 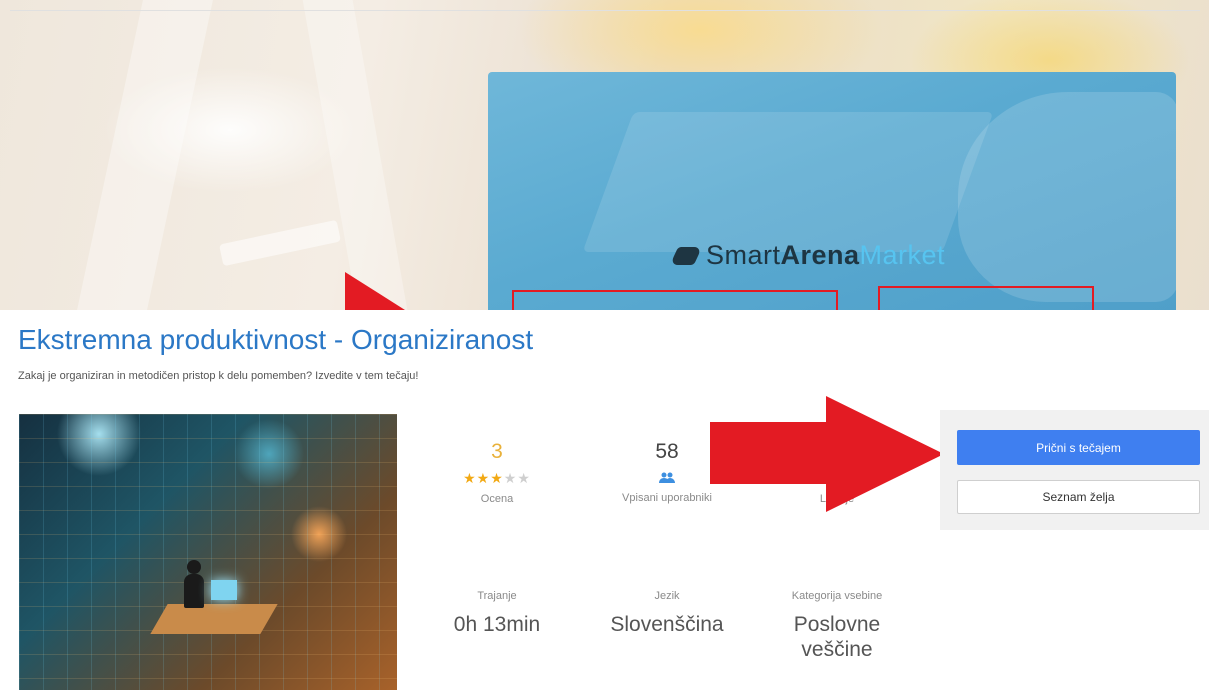 I want to click on category-value: Poslovne veščine, so click(x=837, y=637).